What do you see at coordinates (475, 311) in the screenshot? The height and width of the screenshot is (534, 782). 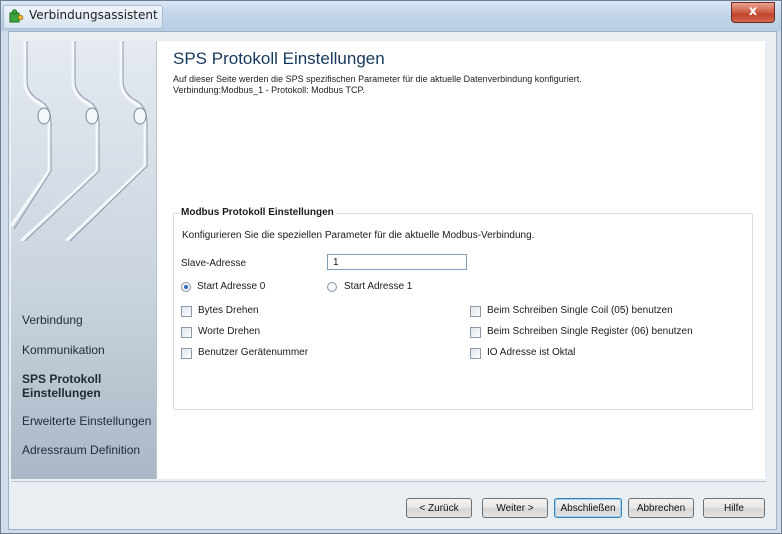 I see `checkbox-single-coil` at bounding box center [475, 311].